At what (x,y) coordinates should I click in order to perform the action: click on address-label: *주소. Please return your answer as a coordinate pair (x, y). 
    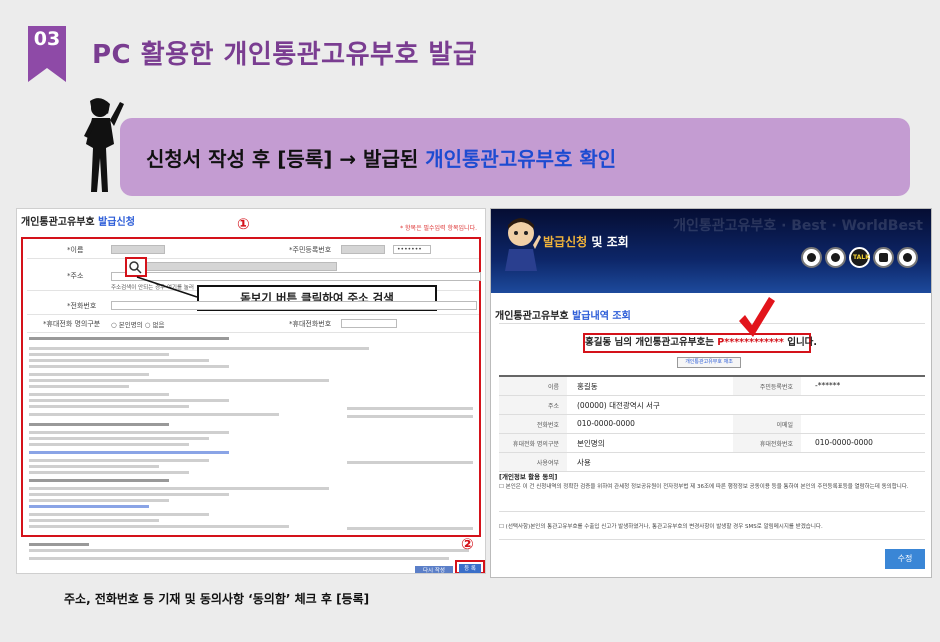
    Looking at the image, I should click on (75, 276).